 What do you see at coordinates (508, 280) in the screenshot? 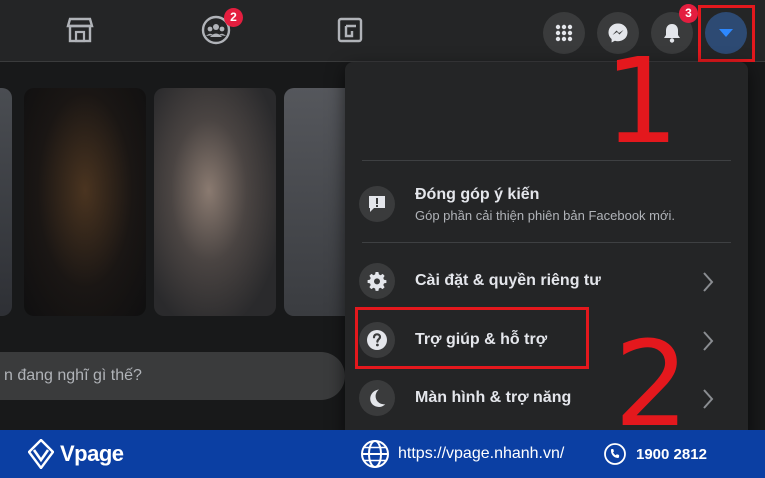
I see `menu-item-label: Cài đặt & quyền riêng tư` at bounding box center [508, 280].